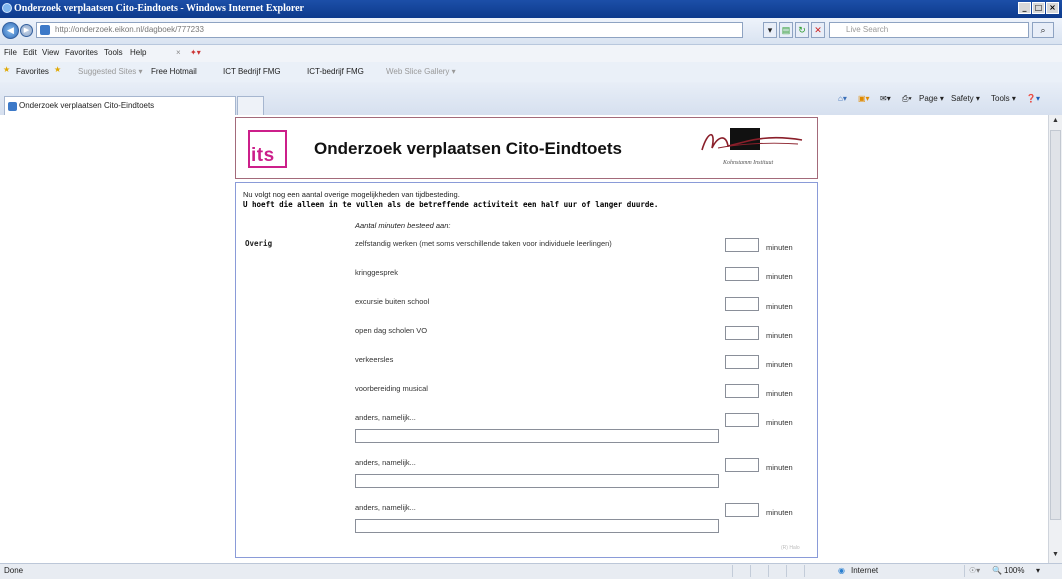  I want to click on print-icon: ⎙▾, so click(907, 99).